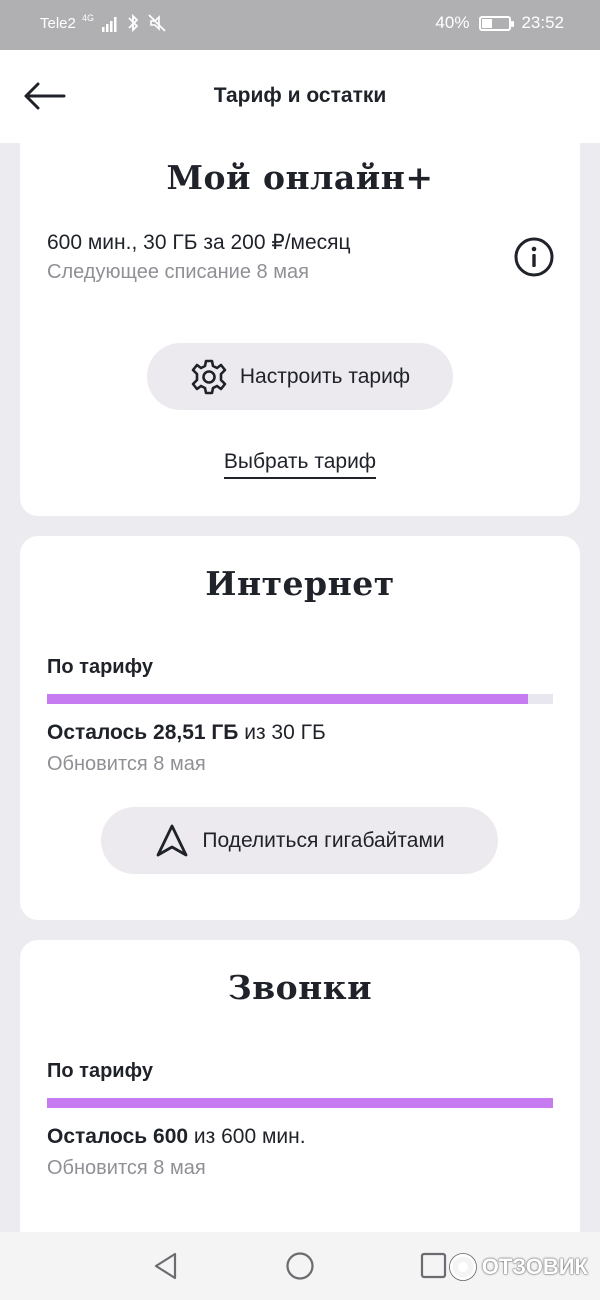  I want to click on internet-plan-label: По тарифу, so click(100, 667).